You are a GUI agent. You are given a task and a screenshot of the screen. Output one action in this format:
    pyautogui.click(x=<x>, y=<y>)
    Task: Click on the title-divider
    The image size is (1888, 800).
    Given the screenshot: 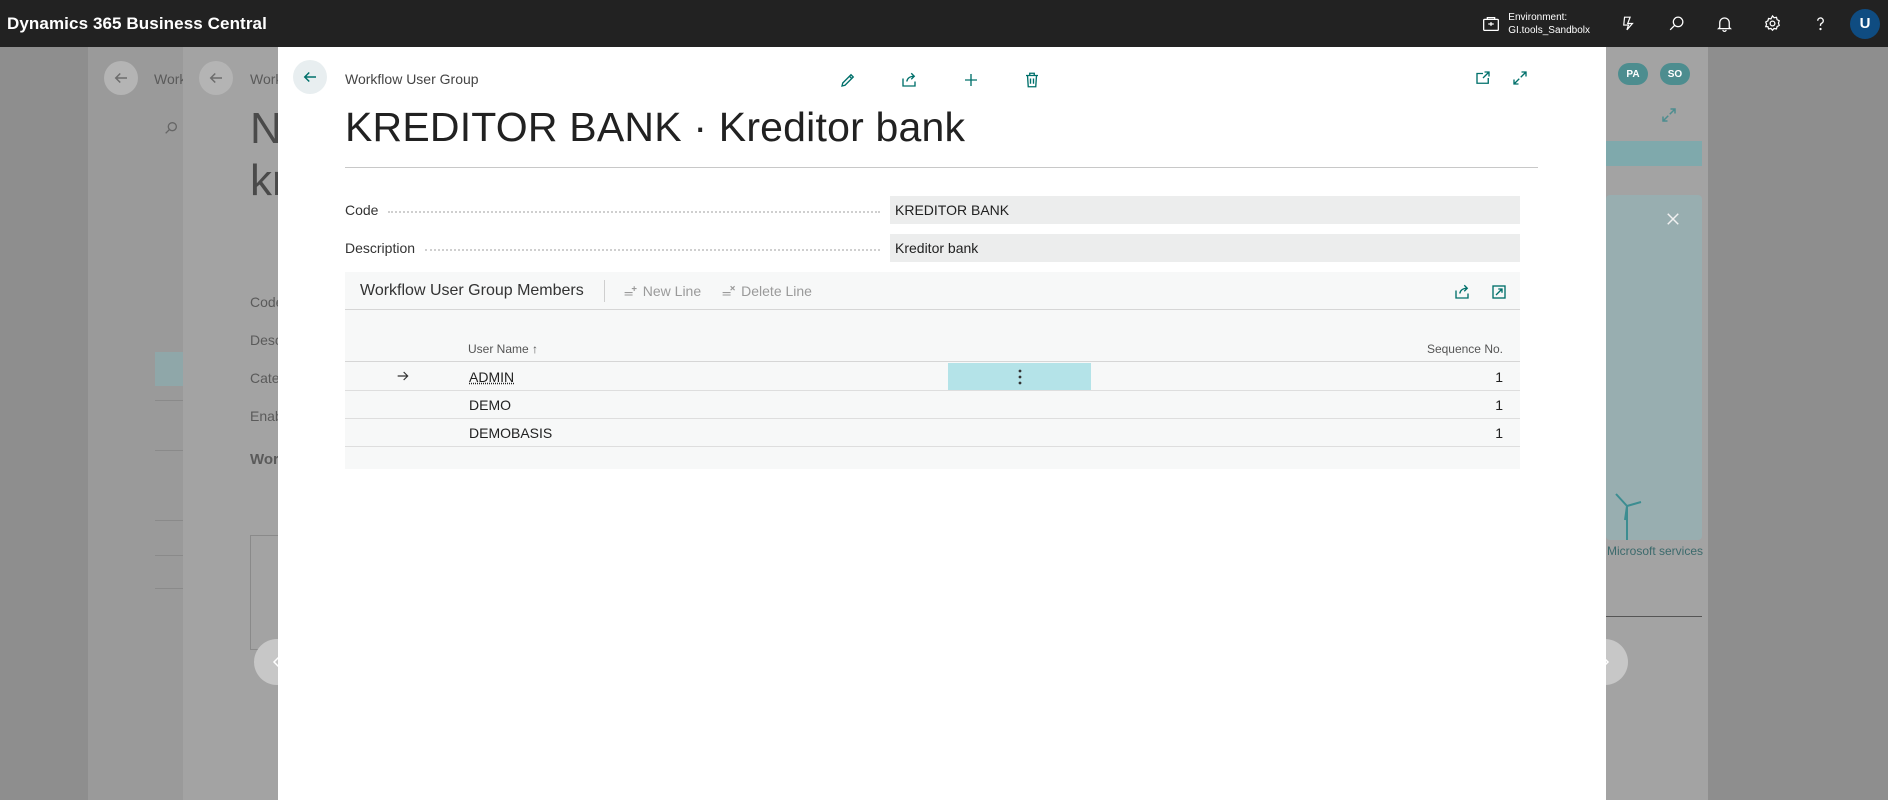 What is the action you would take?
    pyautogui.click(x=941, y=167)
    